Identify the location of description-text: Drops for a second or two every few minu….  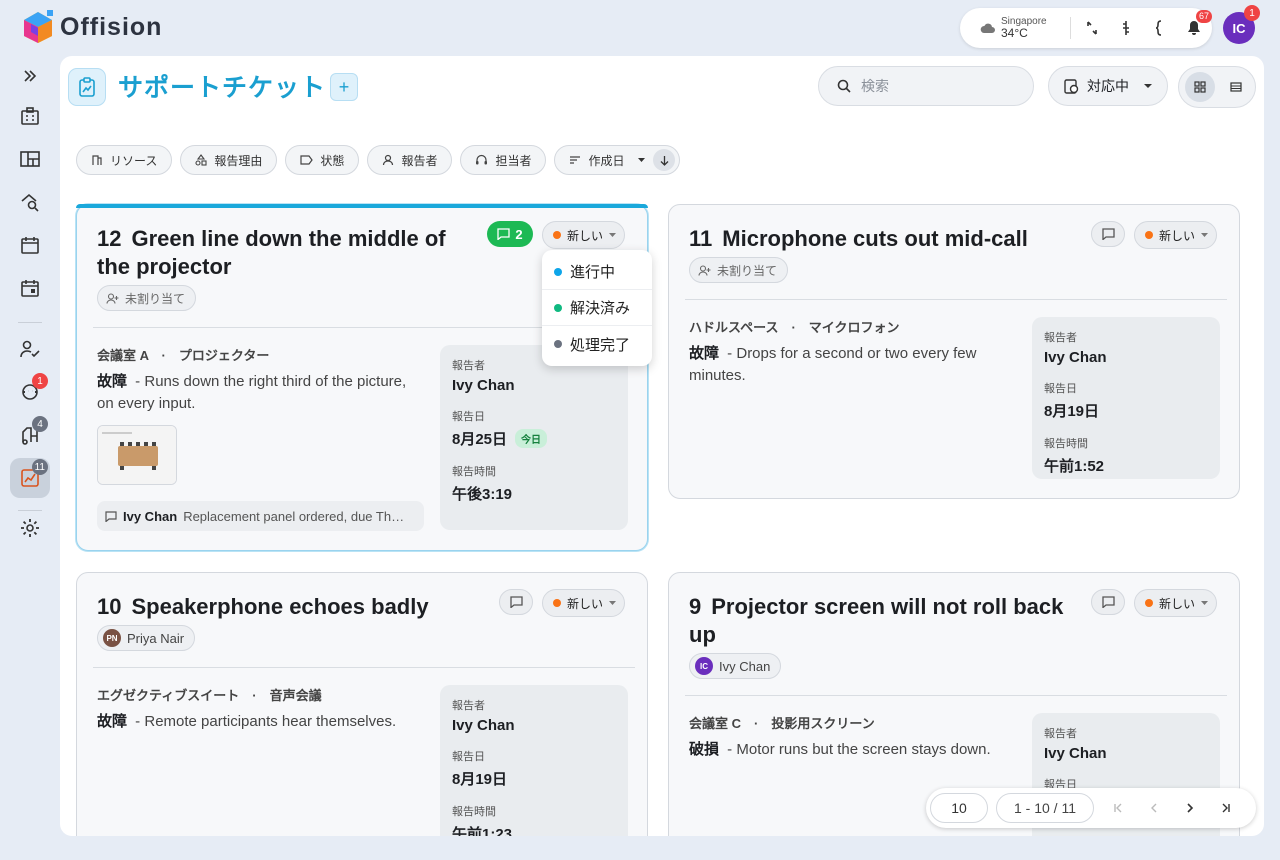
(833, 364).